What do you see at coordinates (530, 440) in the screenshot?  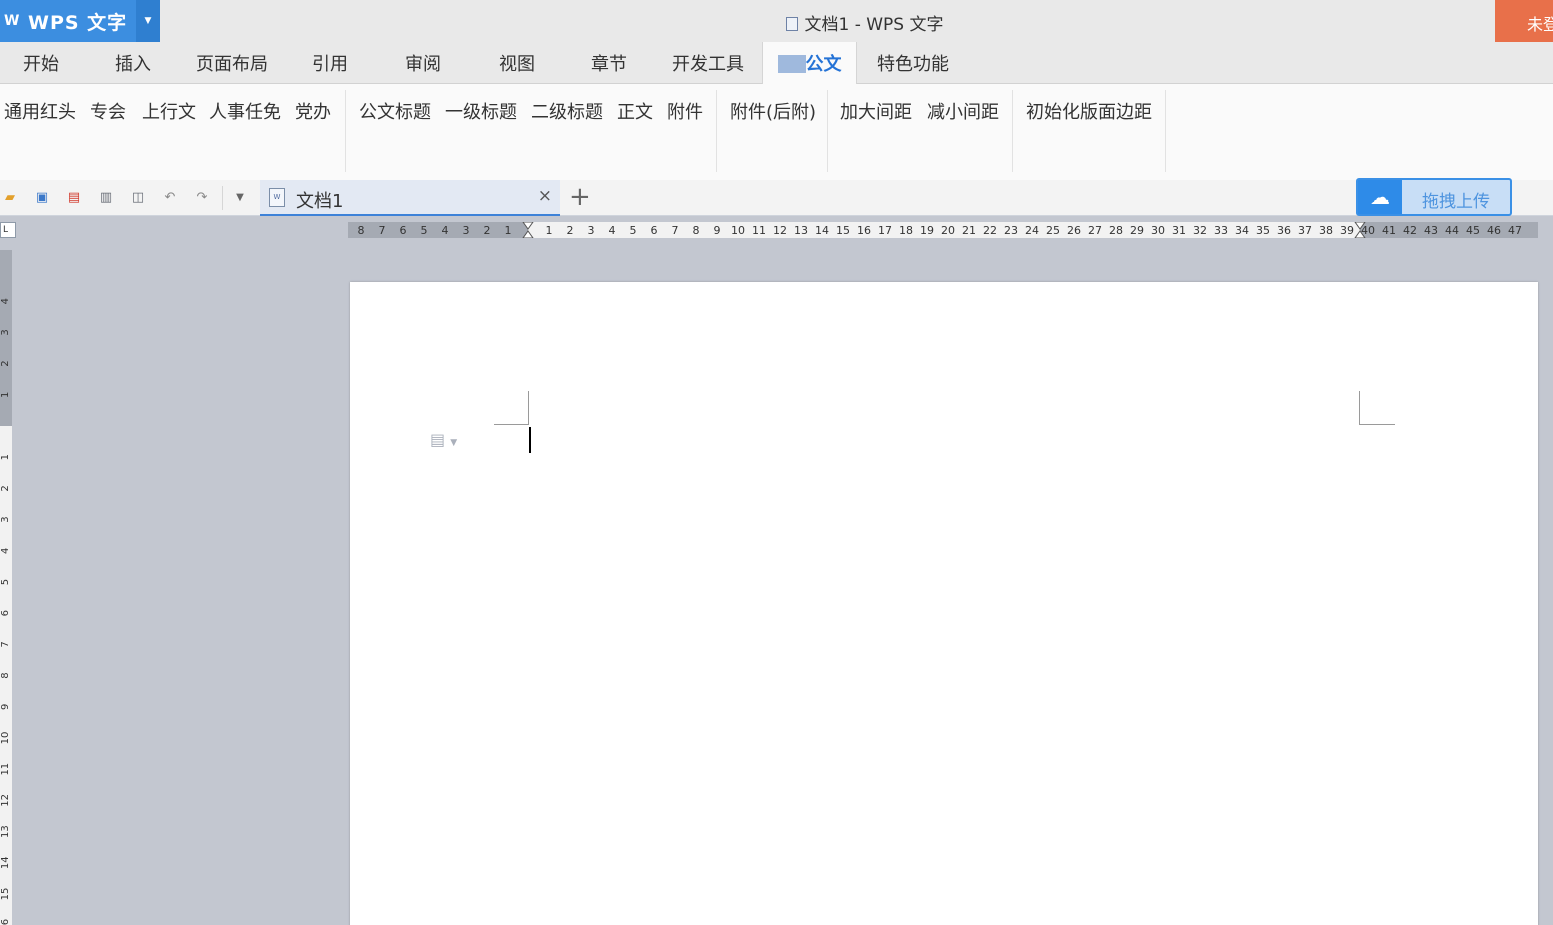 I see `text-cursor` at bounding box center [530, 440].